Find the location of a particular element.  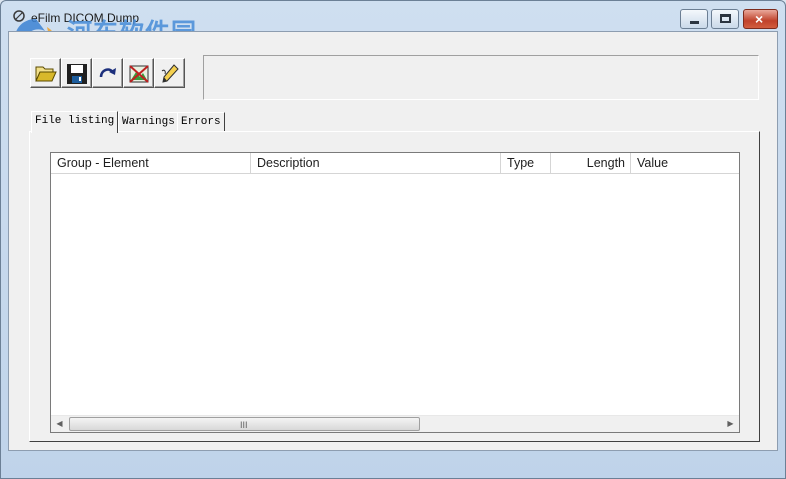

column-header-value: Value is located at coordinates (685, 163).